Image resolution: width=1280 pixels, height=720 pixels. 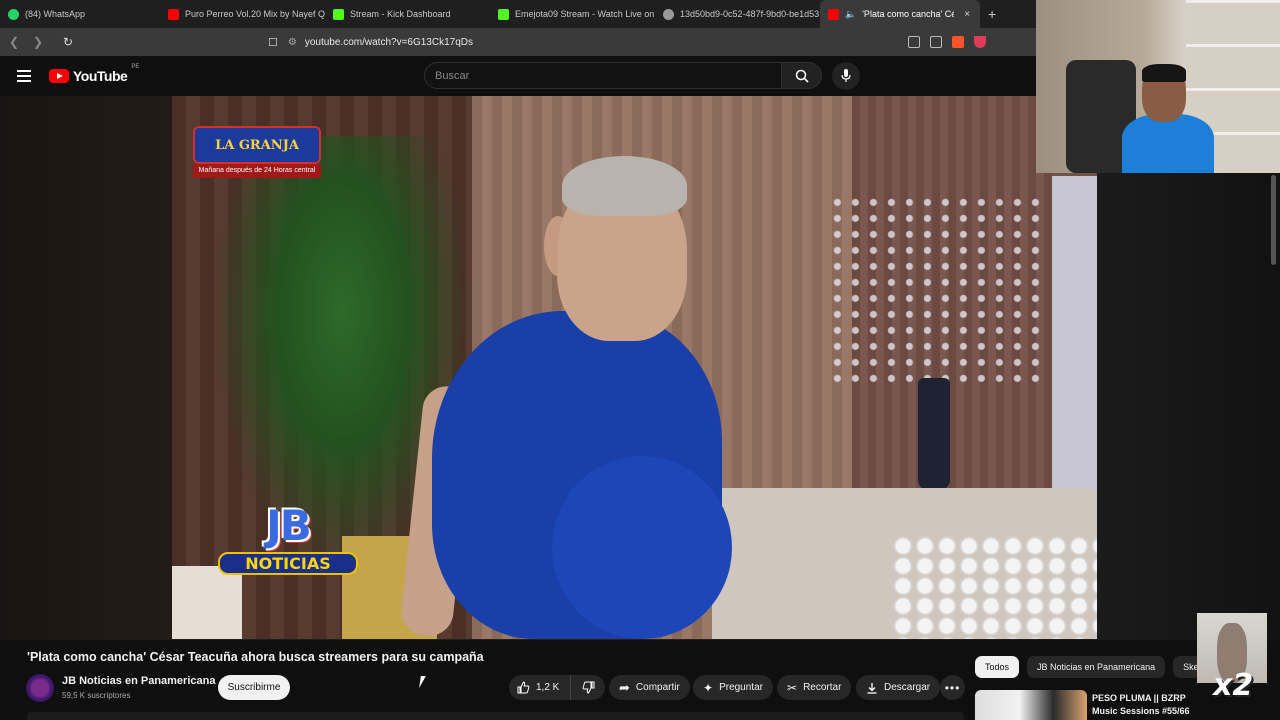 I want to click on more-actions-button: •••, so click(x=952, y=687).